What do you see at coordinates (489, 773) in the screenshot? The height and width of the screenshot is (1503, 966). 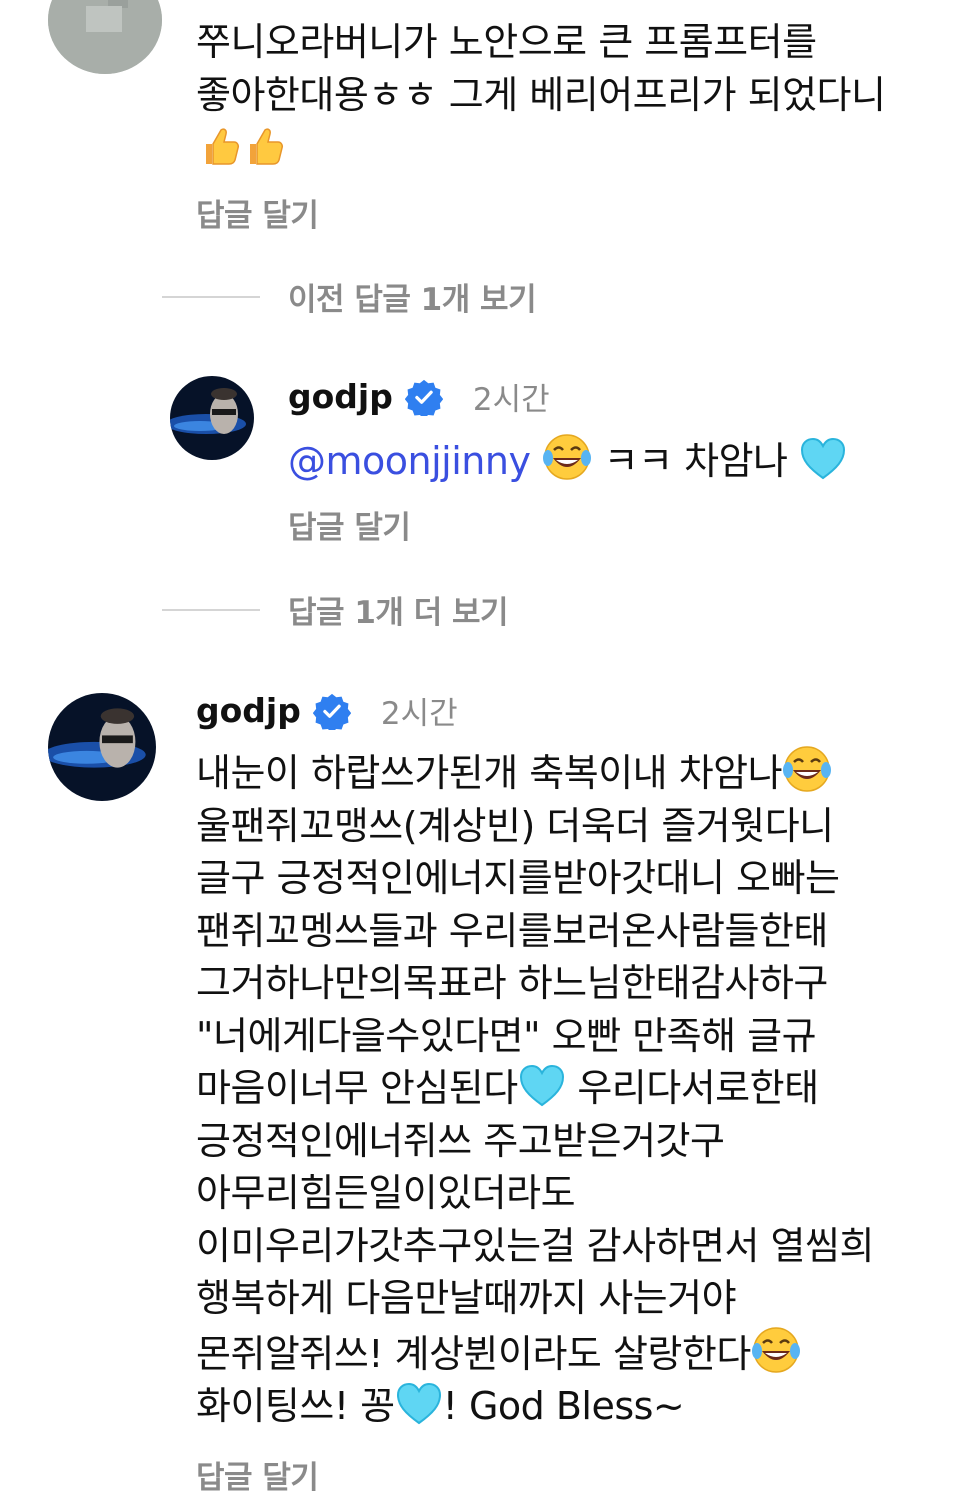 I see `comment-line-text: 내눈이 하랍쓰가된개 축복이내 차암나` at bounding box center [489, 773].